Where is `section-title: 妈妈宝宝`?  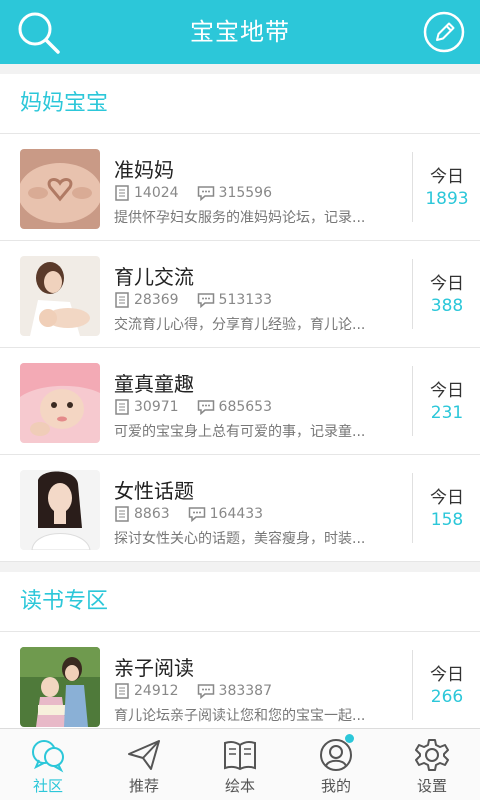
section-title: 妈妈宝宝 is located at coordinates (240, 104).